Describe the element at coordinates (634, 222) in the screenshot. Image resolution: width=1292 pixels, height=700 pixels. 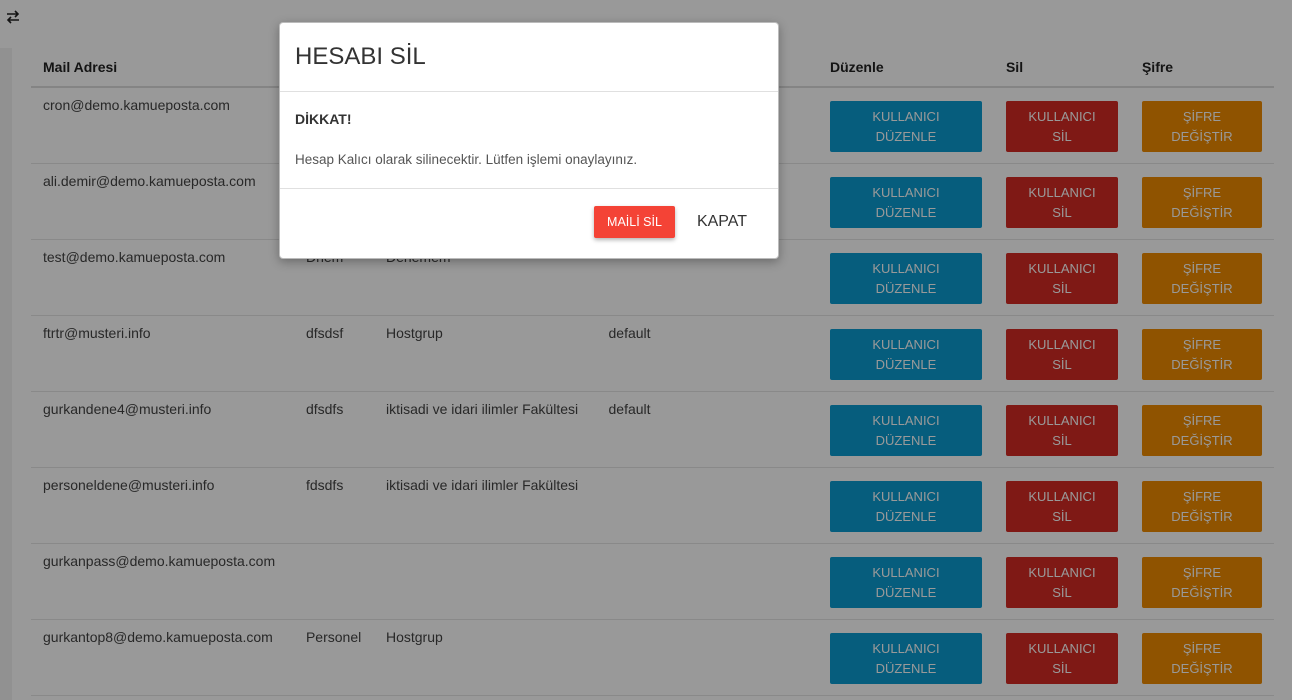
I see `delete-mail-button: MAİLİ SİL` at that location.